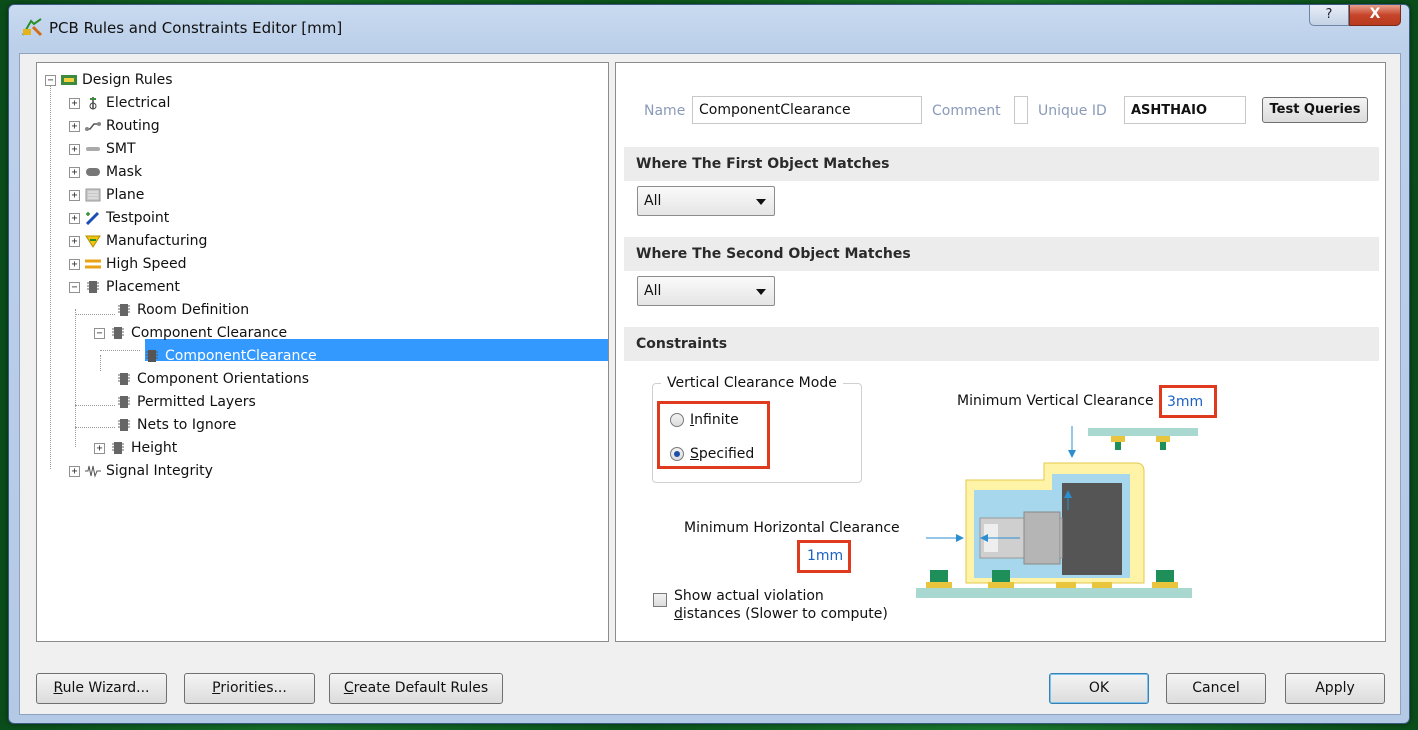 This screenshot has width=1418, height=730. I want to click on show-violation-checkbox, so click(660, 600).